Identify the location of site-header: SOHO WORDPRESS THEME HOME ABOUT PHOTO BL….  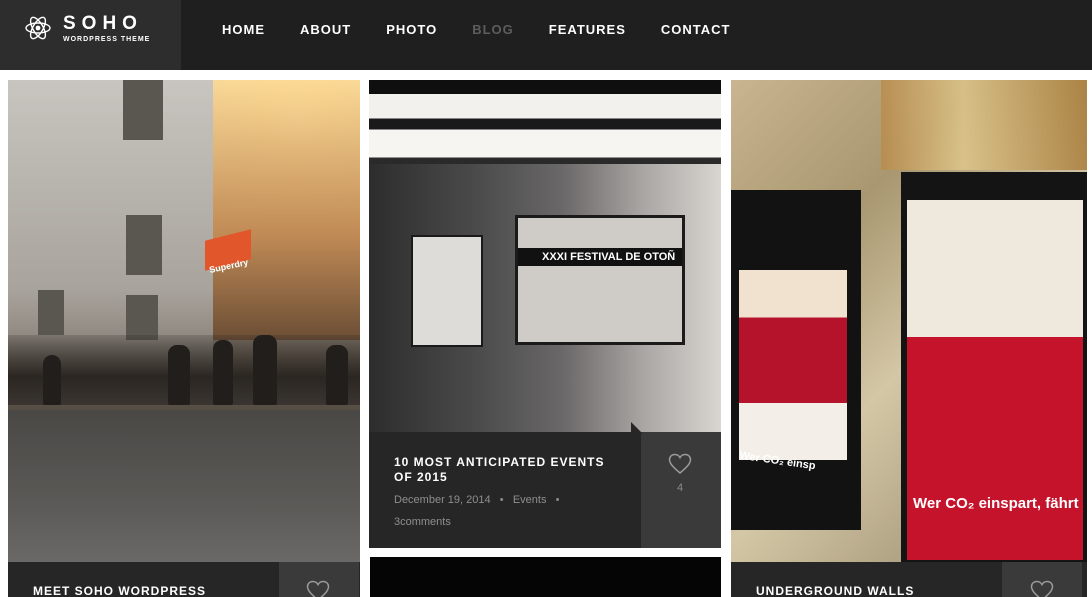
(546, 35).